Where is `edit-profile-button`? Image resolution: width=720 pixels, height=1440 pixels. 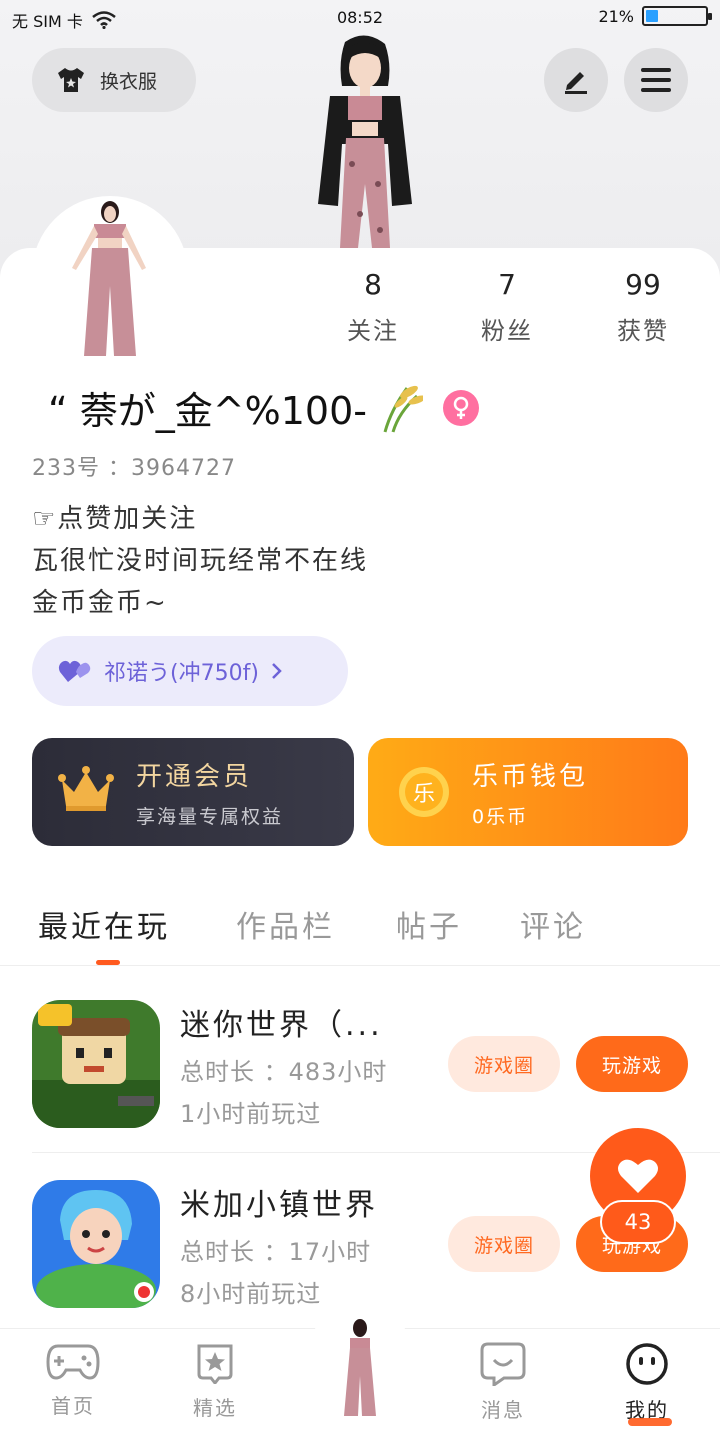 edit-profile-button is located at coordinates (576, 80).